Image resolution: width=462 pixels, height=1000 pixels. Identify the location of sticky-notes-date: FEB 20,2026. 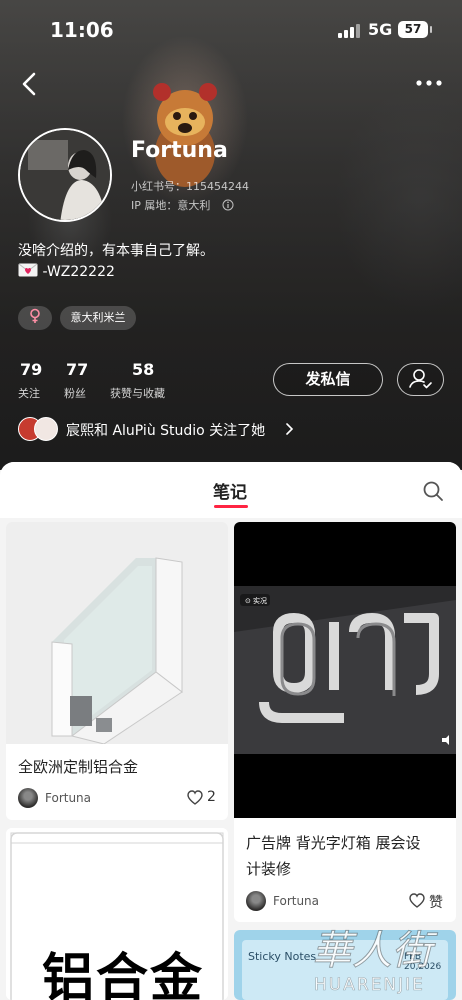
(423, 962).